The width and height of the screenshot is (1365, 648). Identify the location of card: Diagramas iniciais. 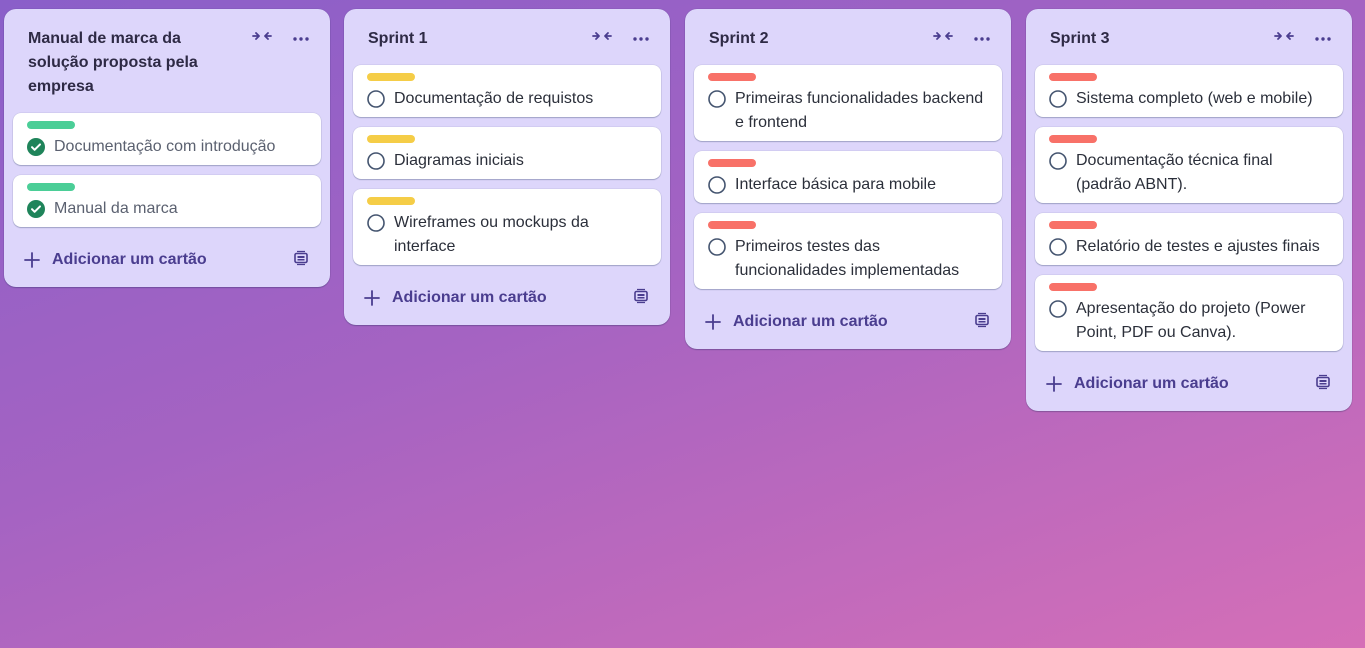
(507, 153).